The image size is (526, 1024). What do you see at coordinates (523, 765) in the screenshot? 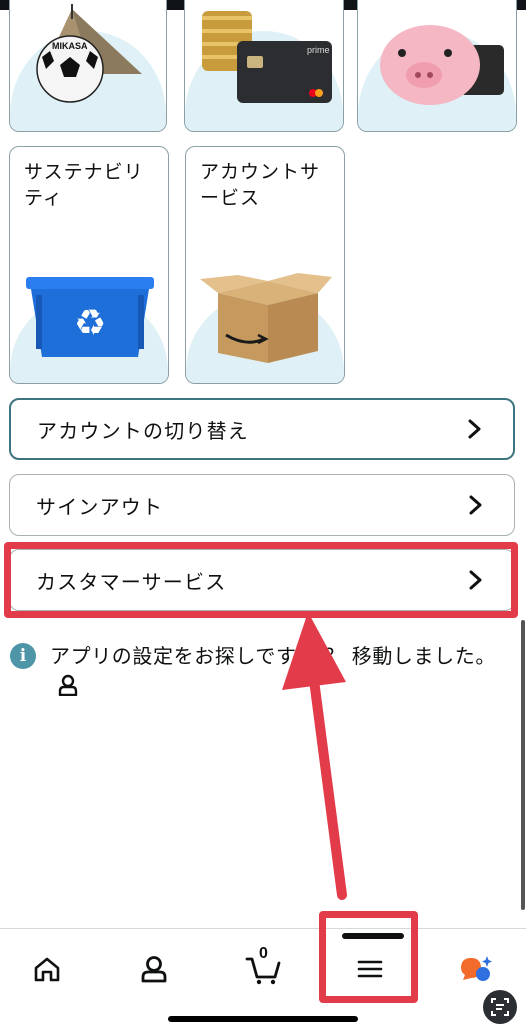
I see `scrollbar` at bounding box center [523, 765].